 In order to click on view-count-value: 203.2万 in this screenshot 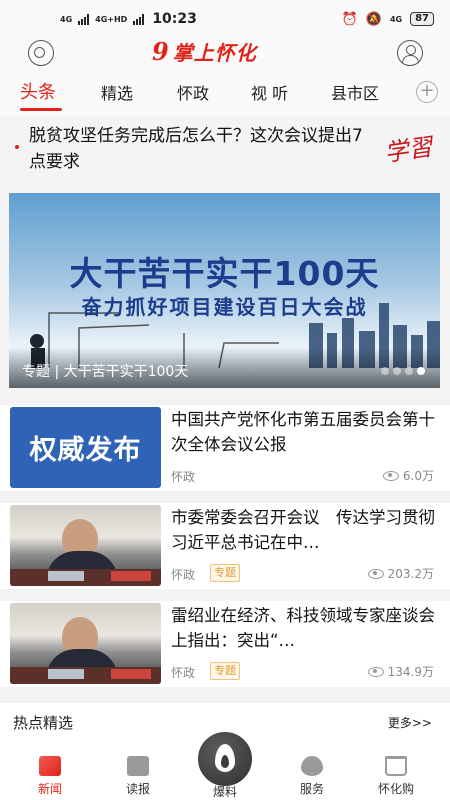, I will do `click(410, 574)`.